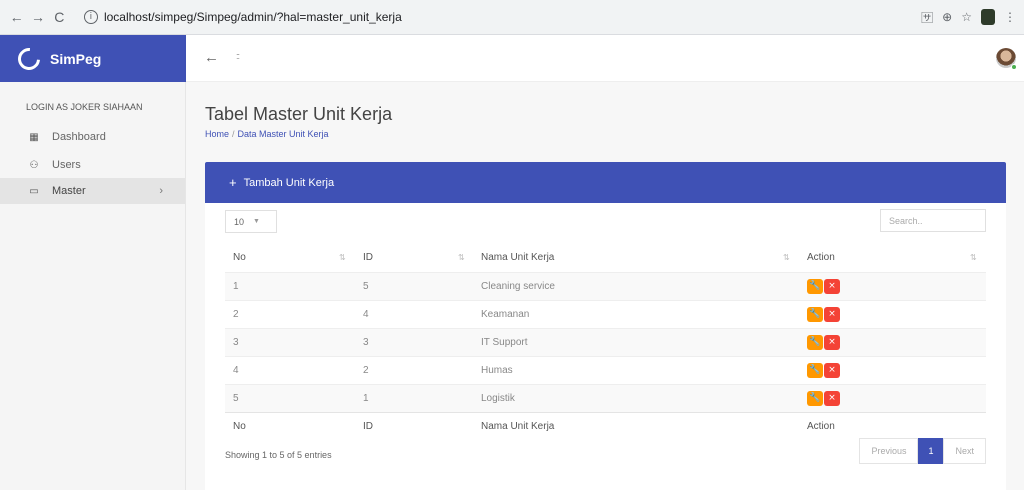 The height and width of the screenshot is (490, 1024). Describe the element at coordinates (236, 370) in the screenshot. I see `cell-no: 4` at that location.